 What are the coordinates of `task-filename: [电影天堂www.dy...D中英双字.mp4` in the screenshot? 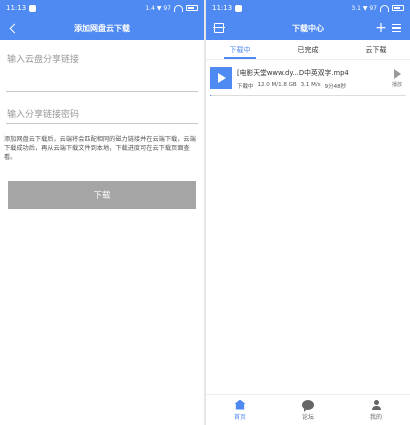 It's located at (293, 72).